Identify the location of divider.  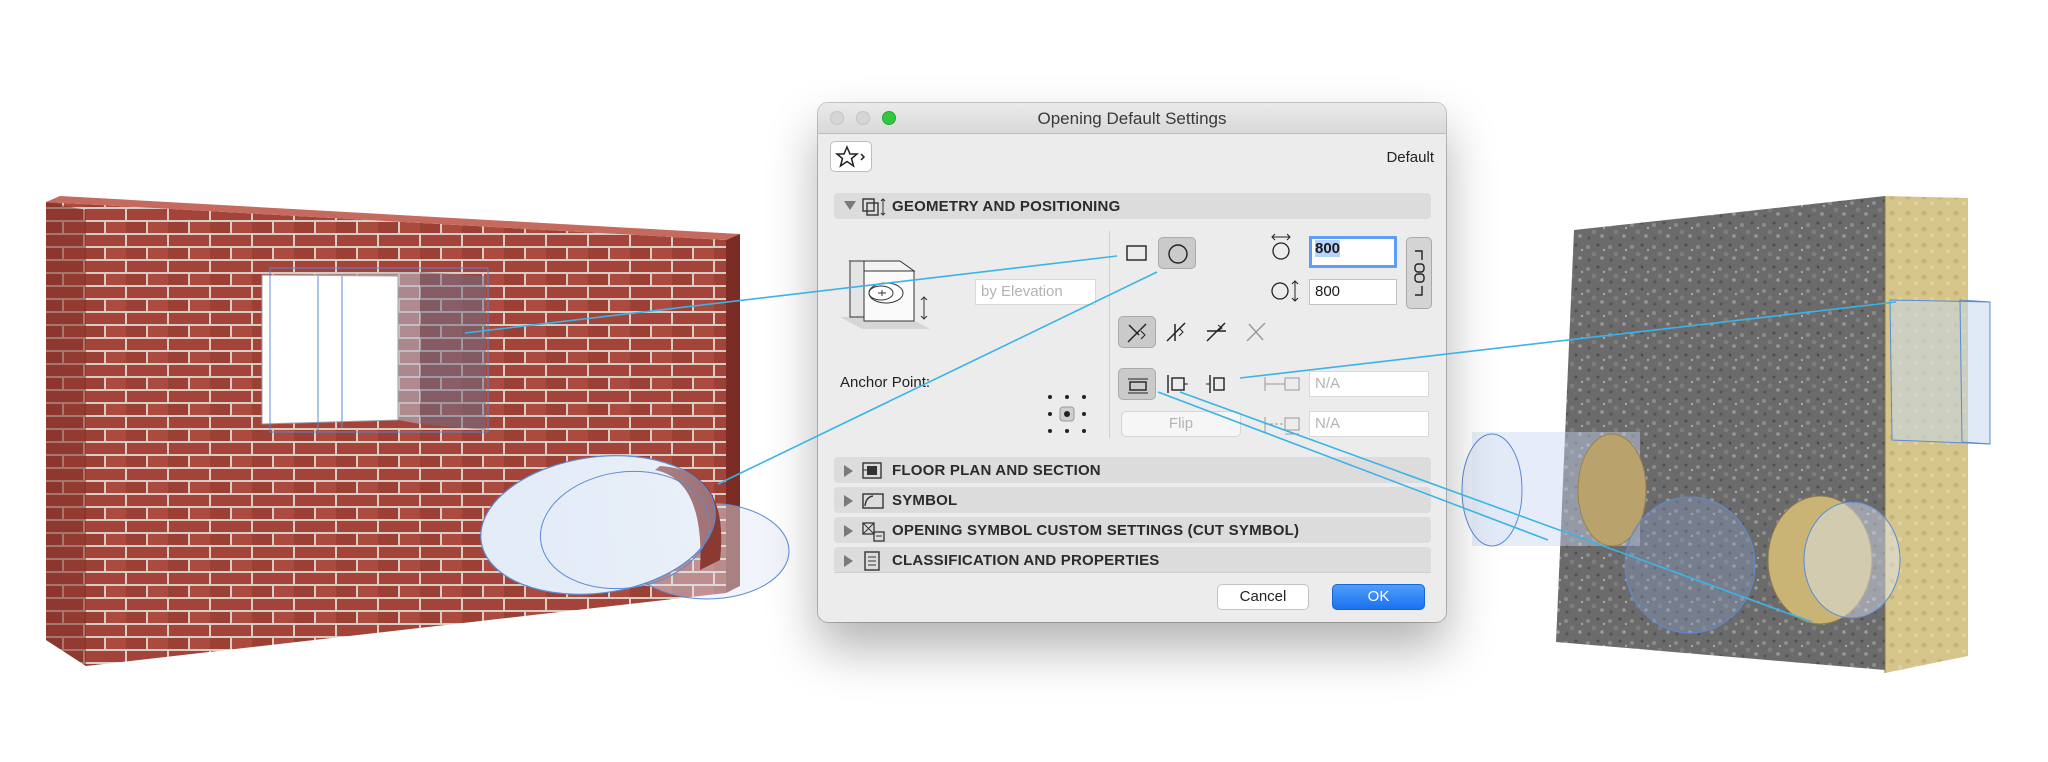
(1109, 334).